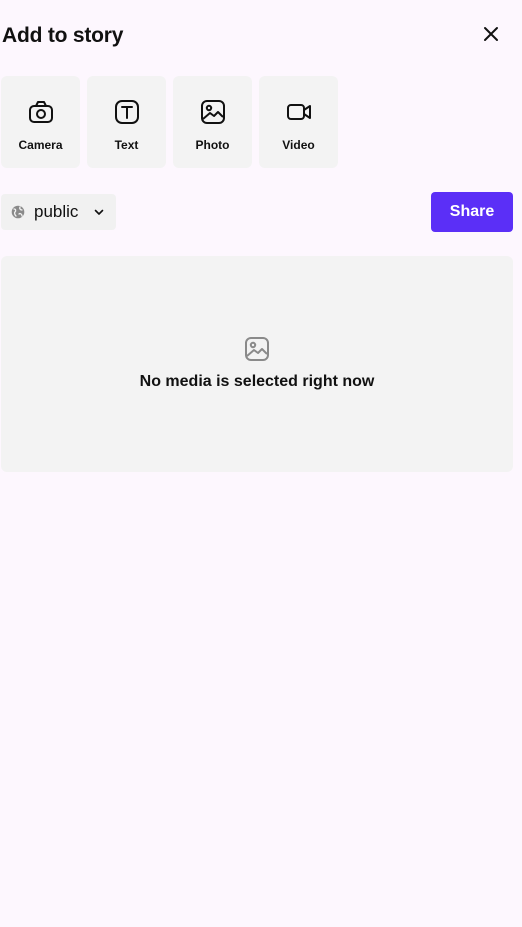 The height and width of the screenshot is (927, 522). What do you see at coordinates (18, 212) in the screenshot?
I see `globe-icon` at bounding box center [18, 212].